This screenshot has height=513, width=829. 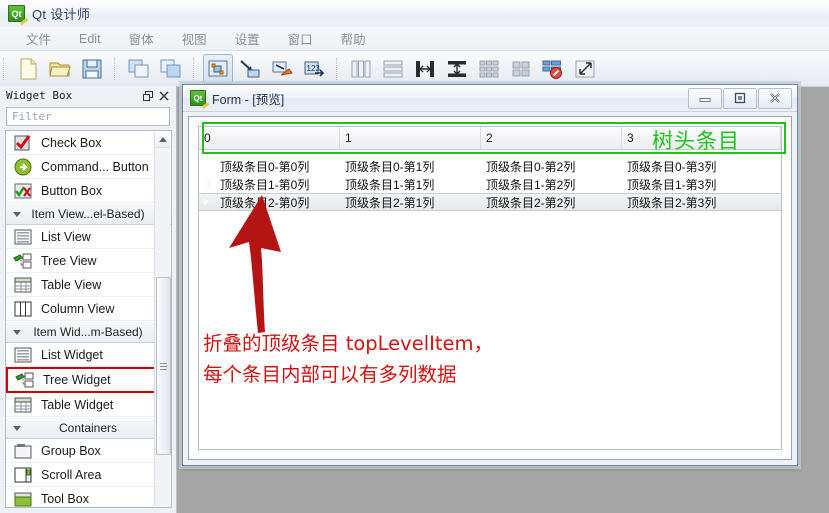 I want to click on table-widget-icon, so click(x=23, y=405).